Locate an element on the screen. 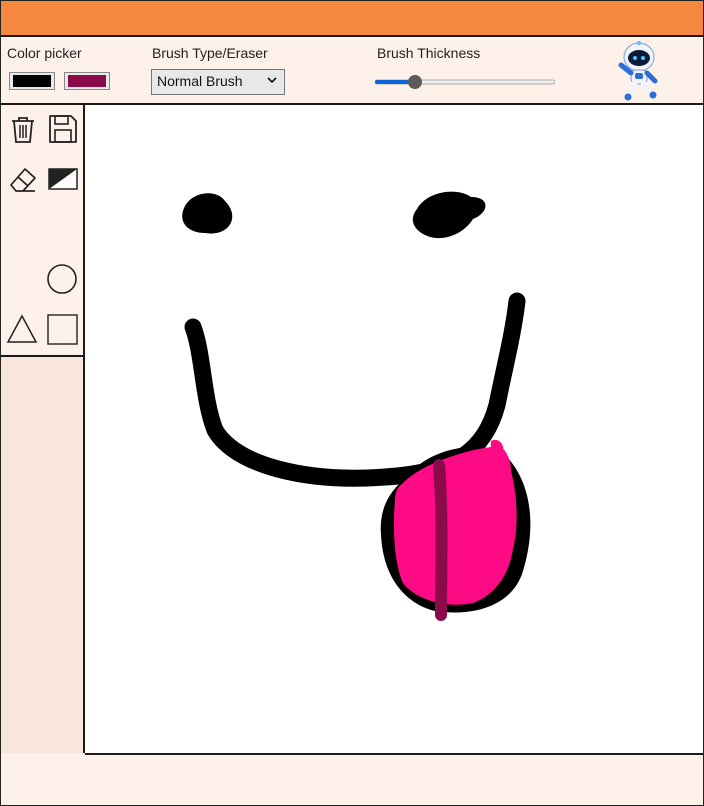 The image size is (704, 806). primary-color-fill is located at coordinates (32, 81).